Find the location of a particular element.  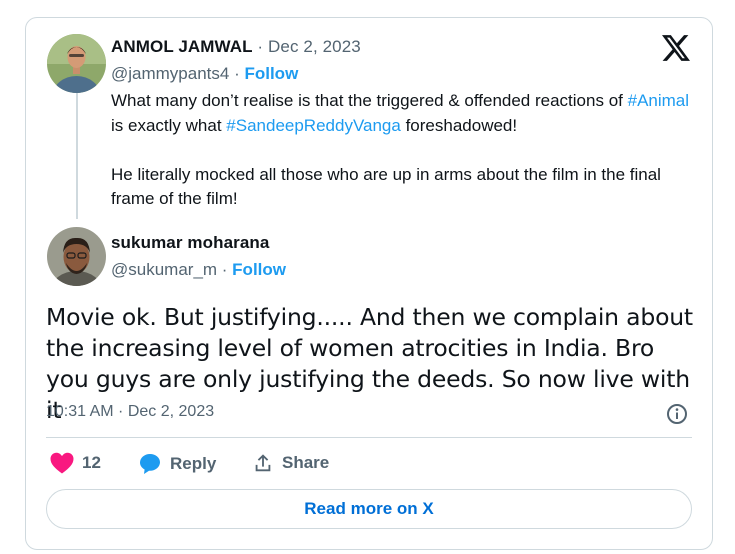

hashtag-animal-link: #Animal is located at coordinates (658, 100).